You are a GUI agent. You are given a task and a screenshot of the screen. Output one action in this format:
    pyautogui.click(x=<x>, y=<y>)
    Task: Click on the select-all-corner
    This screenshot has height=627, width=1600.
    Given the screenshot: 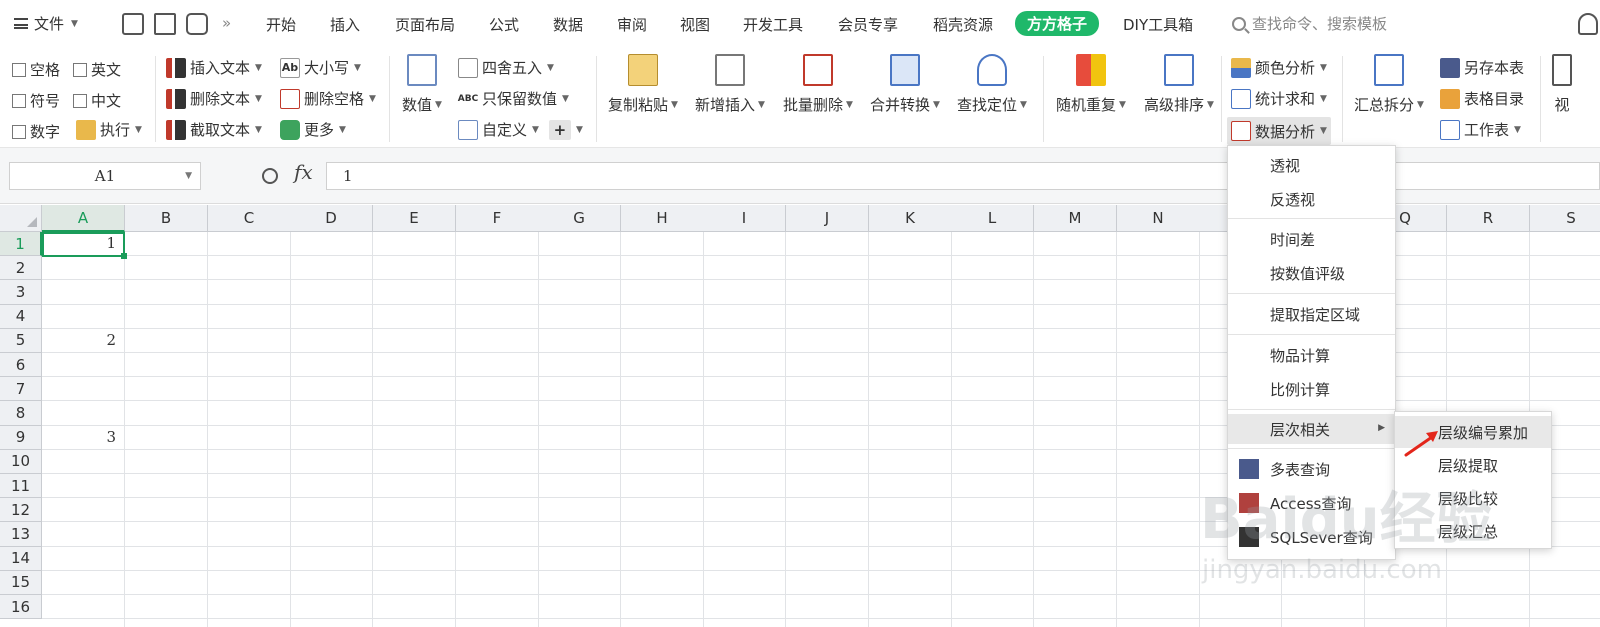 What is the action you would take?
    pyautogui.click(x=21, y=218)
    